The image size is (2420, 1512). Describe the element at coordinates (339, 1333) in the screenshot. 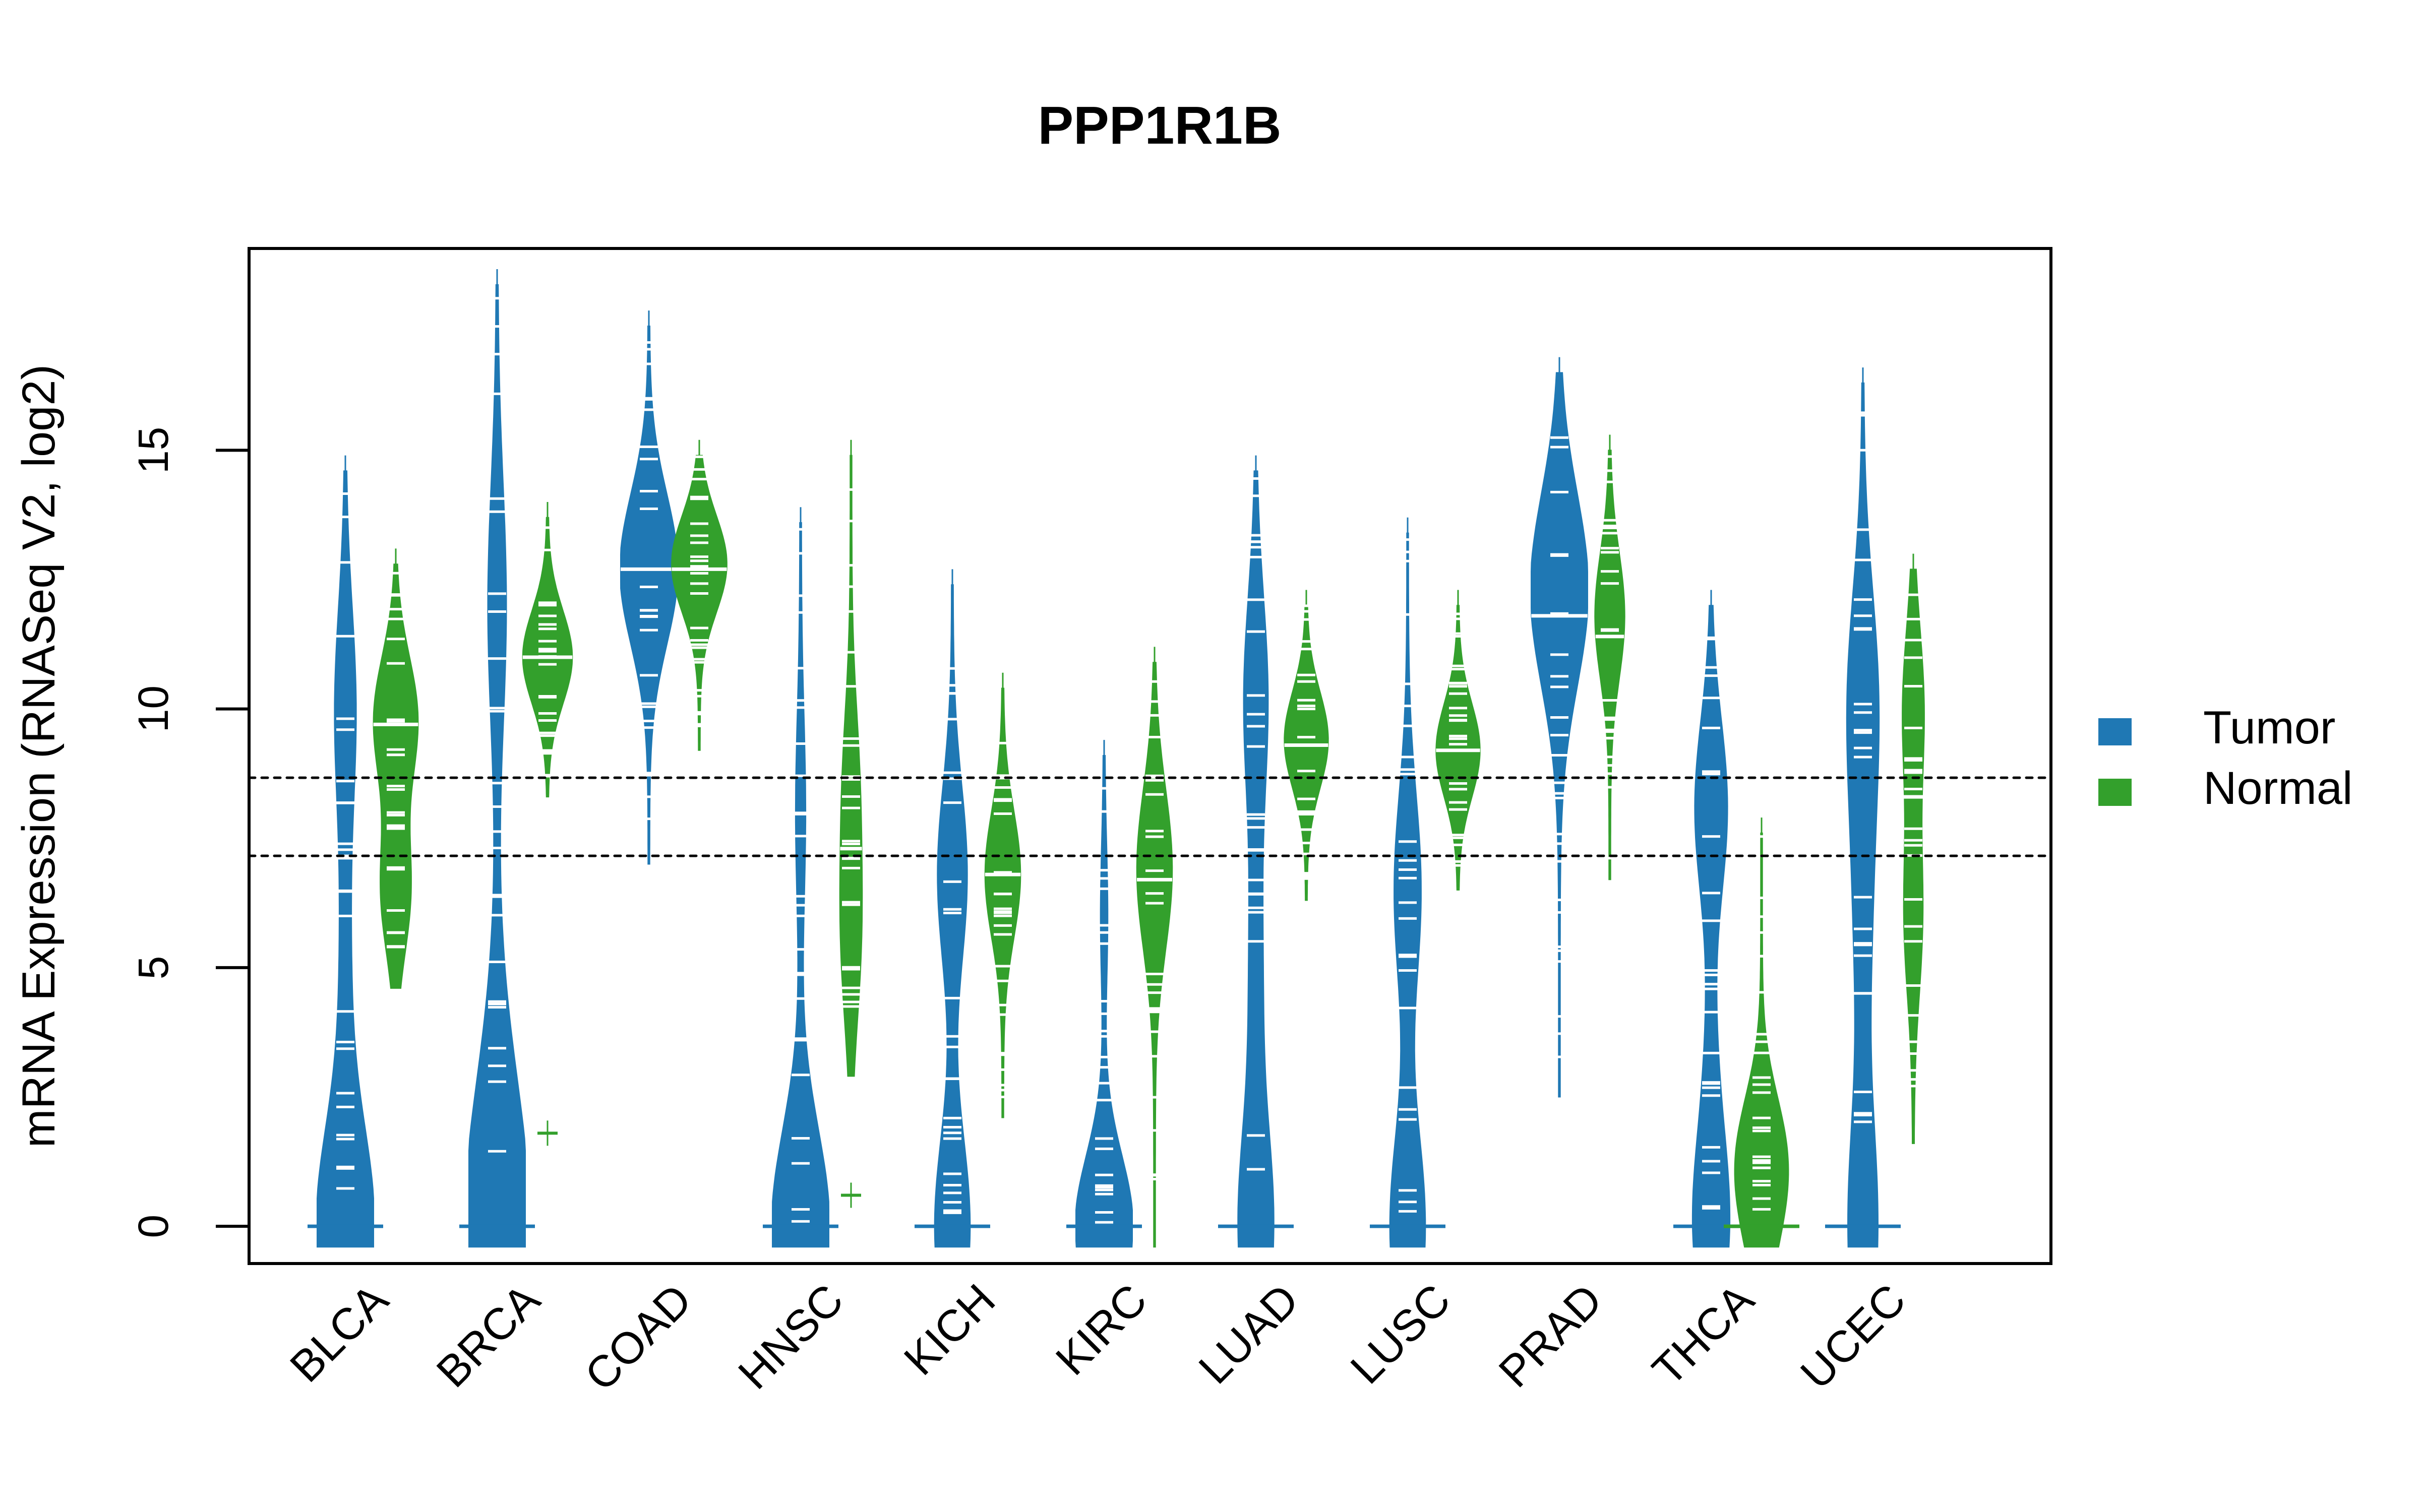

I see `x-tick-label: BLCA` at that location.